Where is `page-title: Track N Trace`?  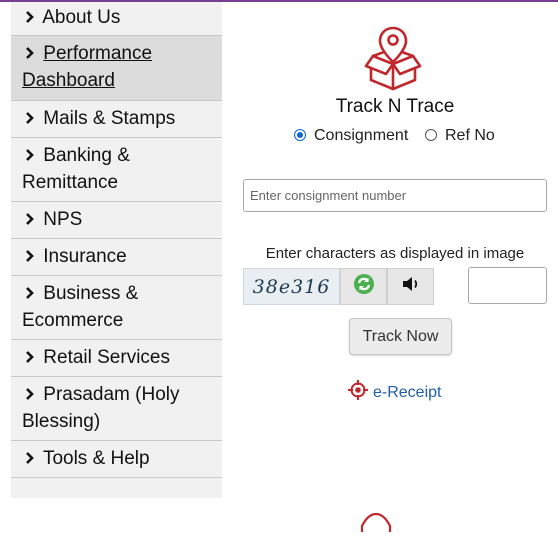 page-title: Track N Trace is located at coordinates (395, 106).